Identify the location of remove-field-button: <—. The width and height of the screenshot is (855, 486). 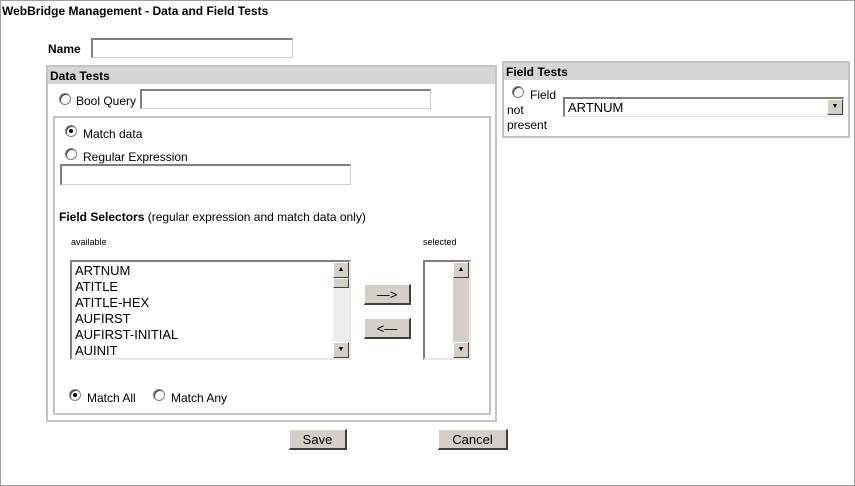
(387, 328).